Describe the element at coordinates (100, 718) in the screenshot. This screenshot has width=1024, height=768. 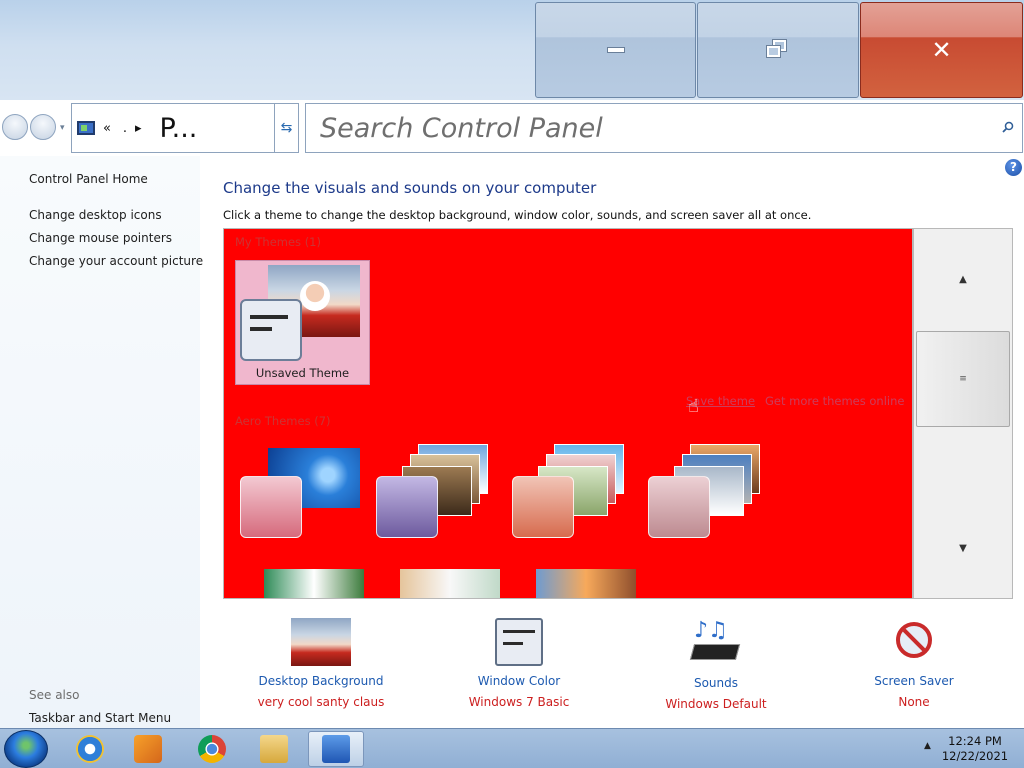
I see `sidebar-item-taskbar-start-menu: Taskbar and Start Menu` at that location.